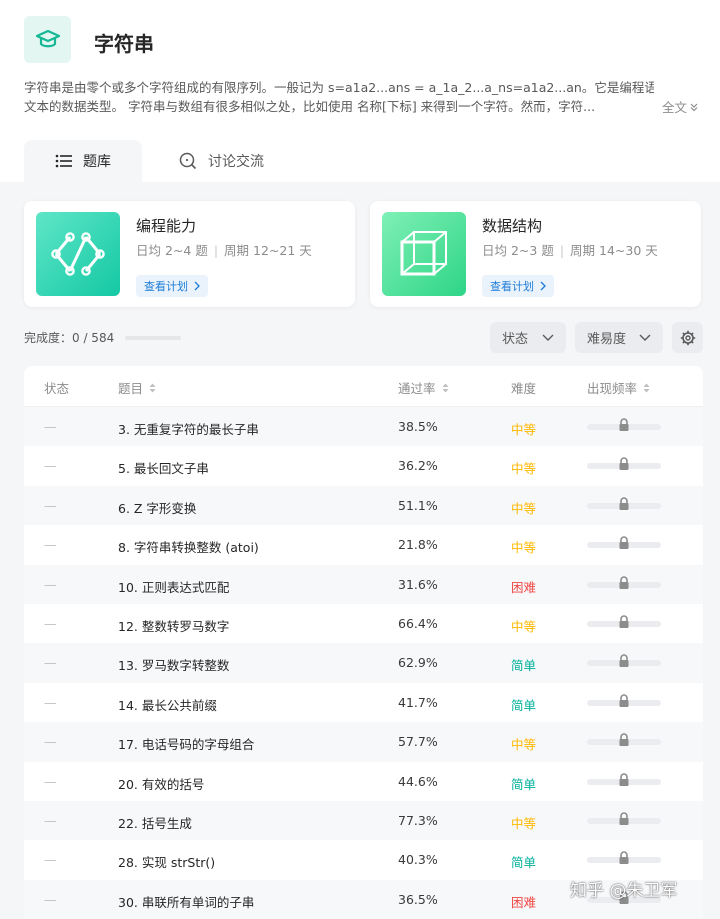  What do you see at coordinates (83, 161) in the screenshot?
I see `tab-problem-library: 题库` at bounding box center [83, 161].